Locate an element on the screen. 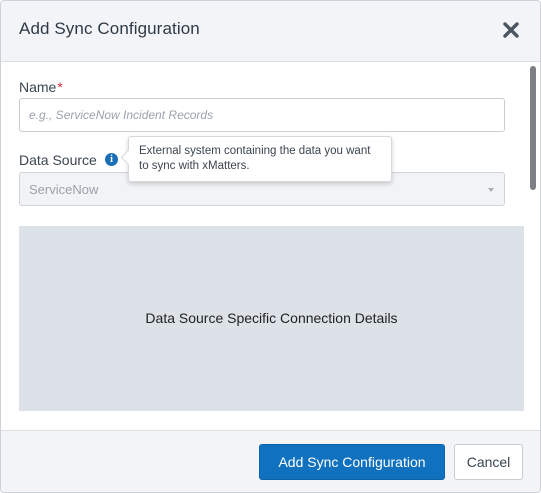 The image size is (541, 493). connection-details-placeholder: Data Source Specific Connection Details is located at coordinates (271, 318).